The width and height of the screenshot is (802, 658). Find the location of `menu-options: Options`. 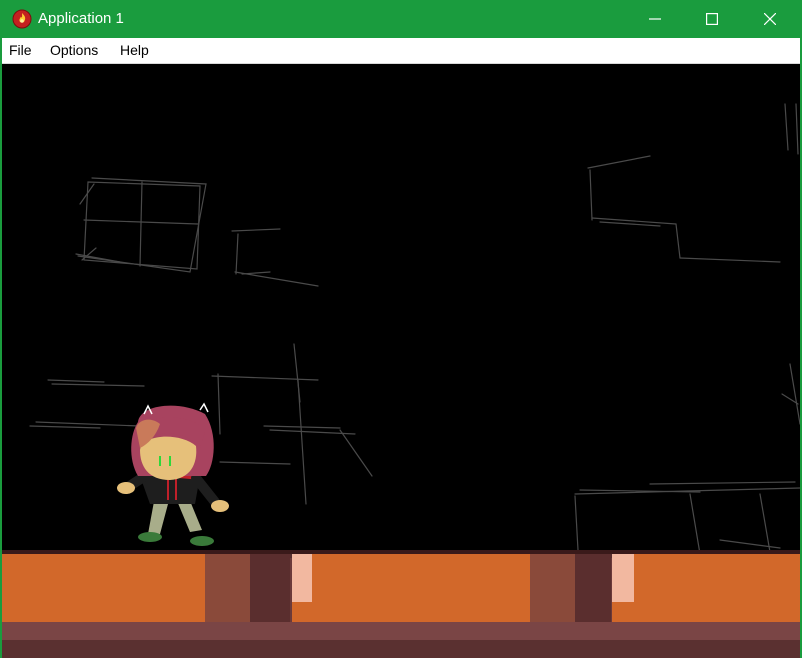

menu-options: Options is located at coordinates (74, 50).